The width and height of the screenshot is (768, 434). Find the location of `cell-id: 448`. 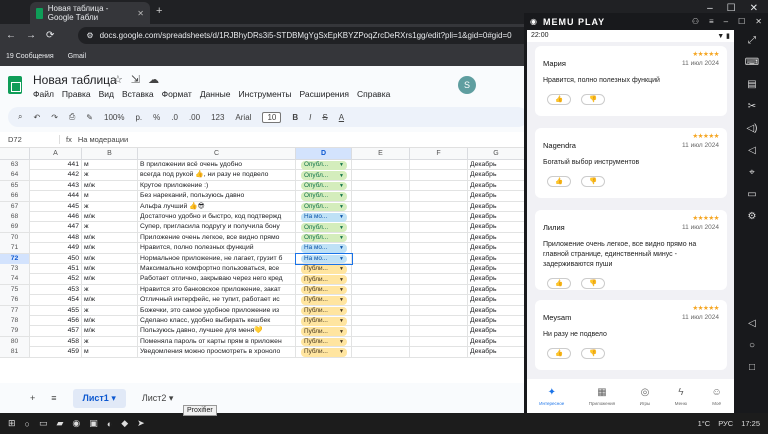

cell-id: 448 is located at coordinates (56, 237).